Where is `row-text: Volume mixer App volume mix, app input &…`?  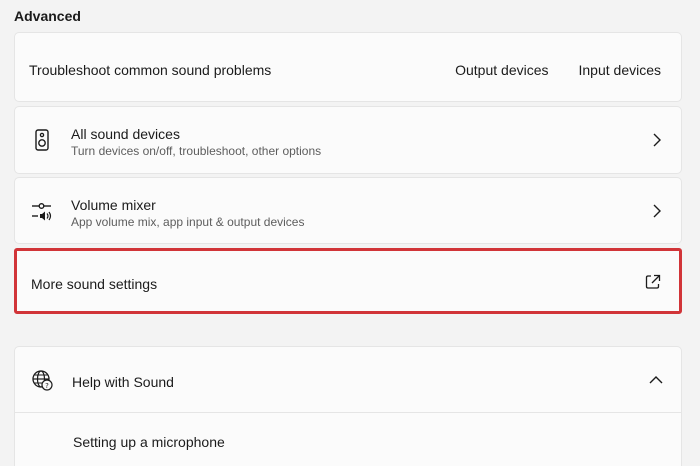 row-text: Volume mixer App volume mix, app input &… is located at coordinates (187, 213).